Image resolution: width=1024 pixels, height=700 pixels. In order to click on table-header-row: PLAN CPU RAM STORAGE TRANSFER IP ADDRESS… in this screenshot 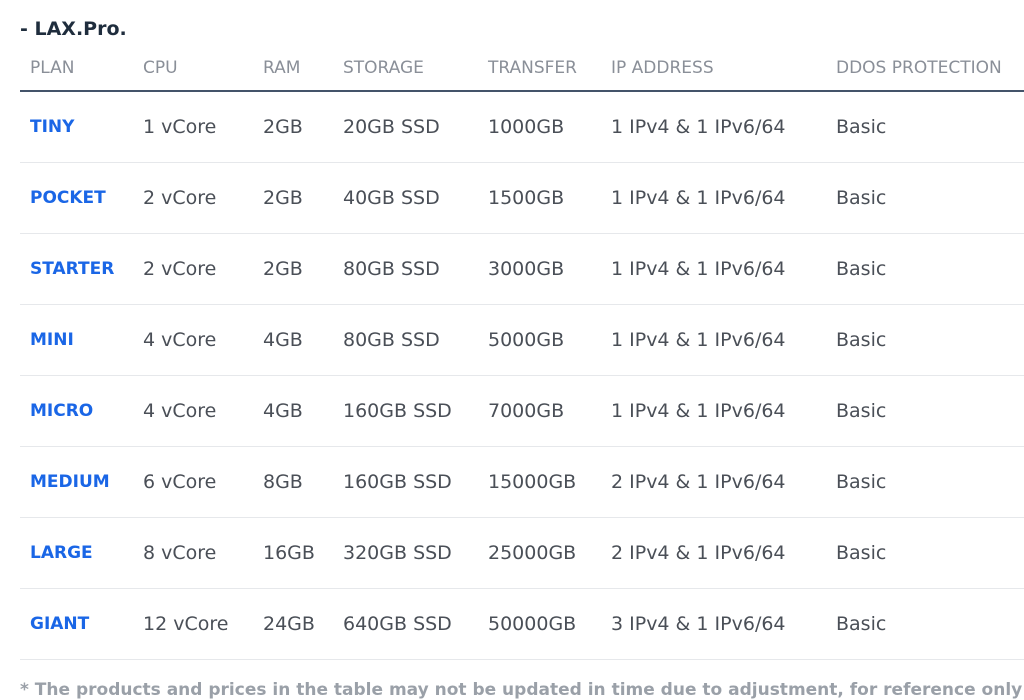, I will do `click(522, 69)`.